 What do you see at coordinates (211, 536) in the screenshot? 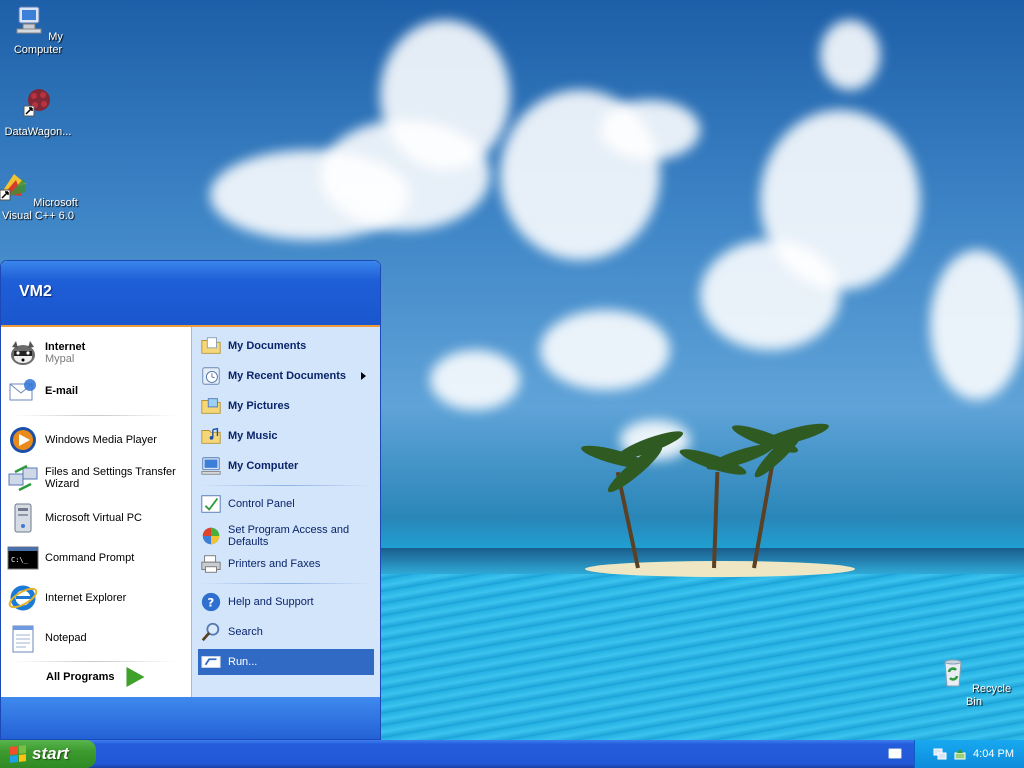
I see `program-defaults-icon` at bounding box center [211, 536].